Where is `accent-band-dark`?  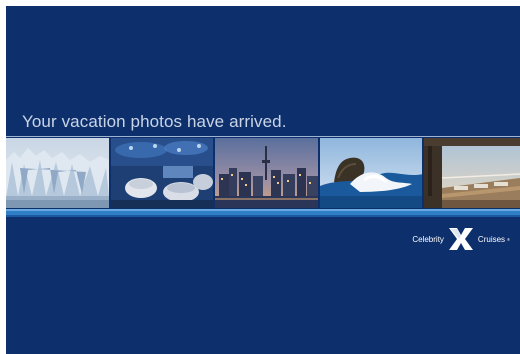
accent-band-dark is located at coordinates (263, 216).